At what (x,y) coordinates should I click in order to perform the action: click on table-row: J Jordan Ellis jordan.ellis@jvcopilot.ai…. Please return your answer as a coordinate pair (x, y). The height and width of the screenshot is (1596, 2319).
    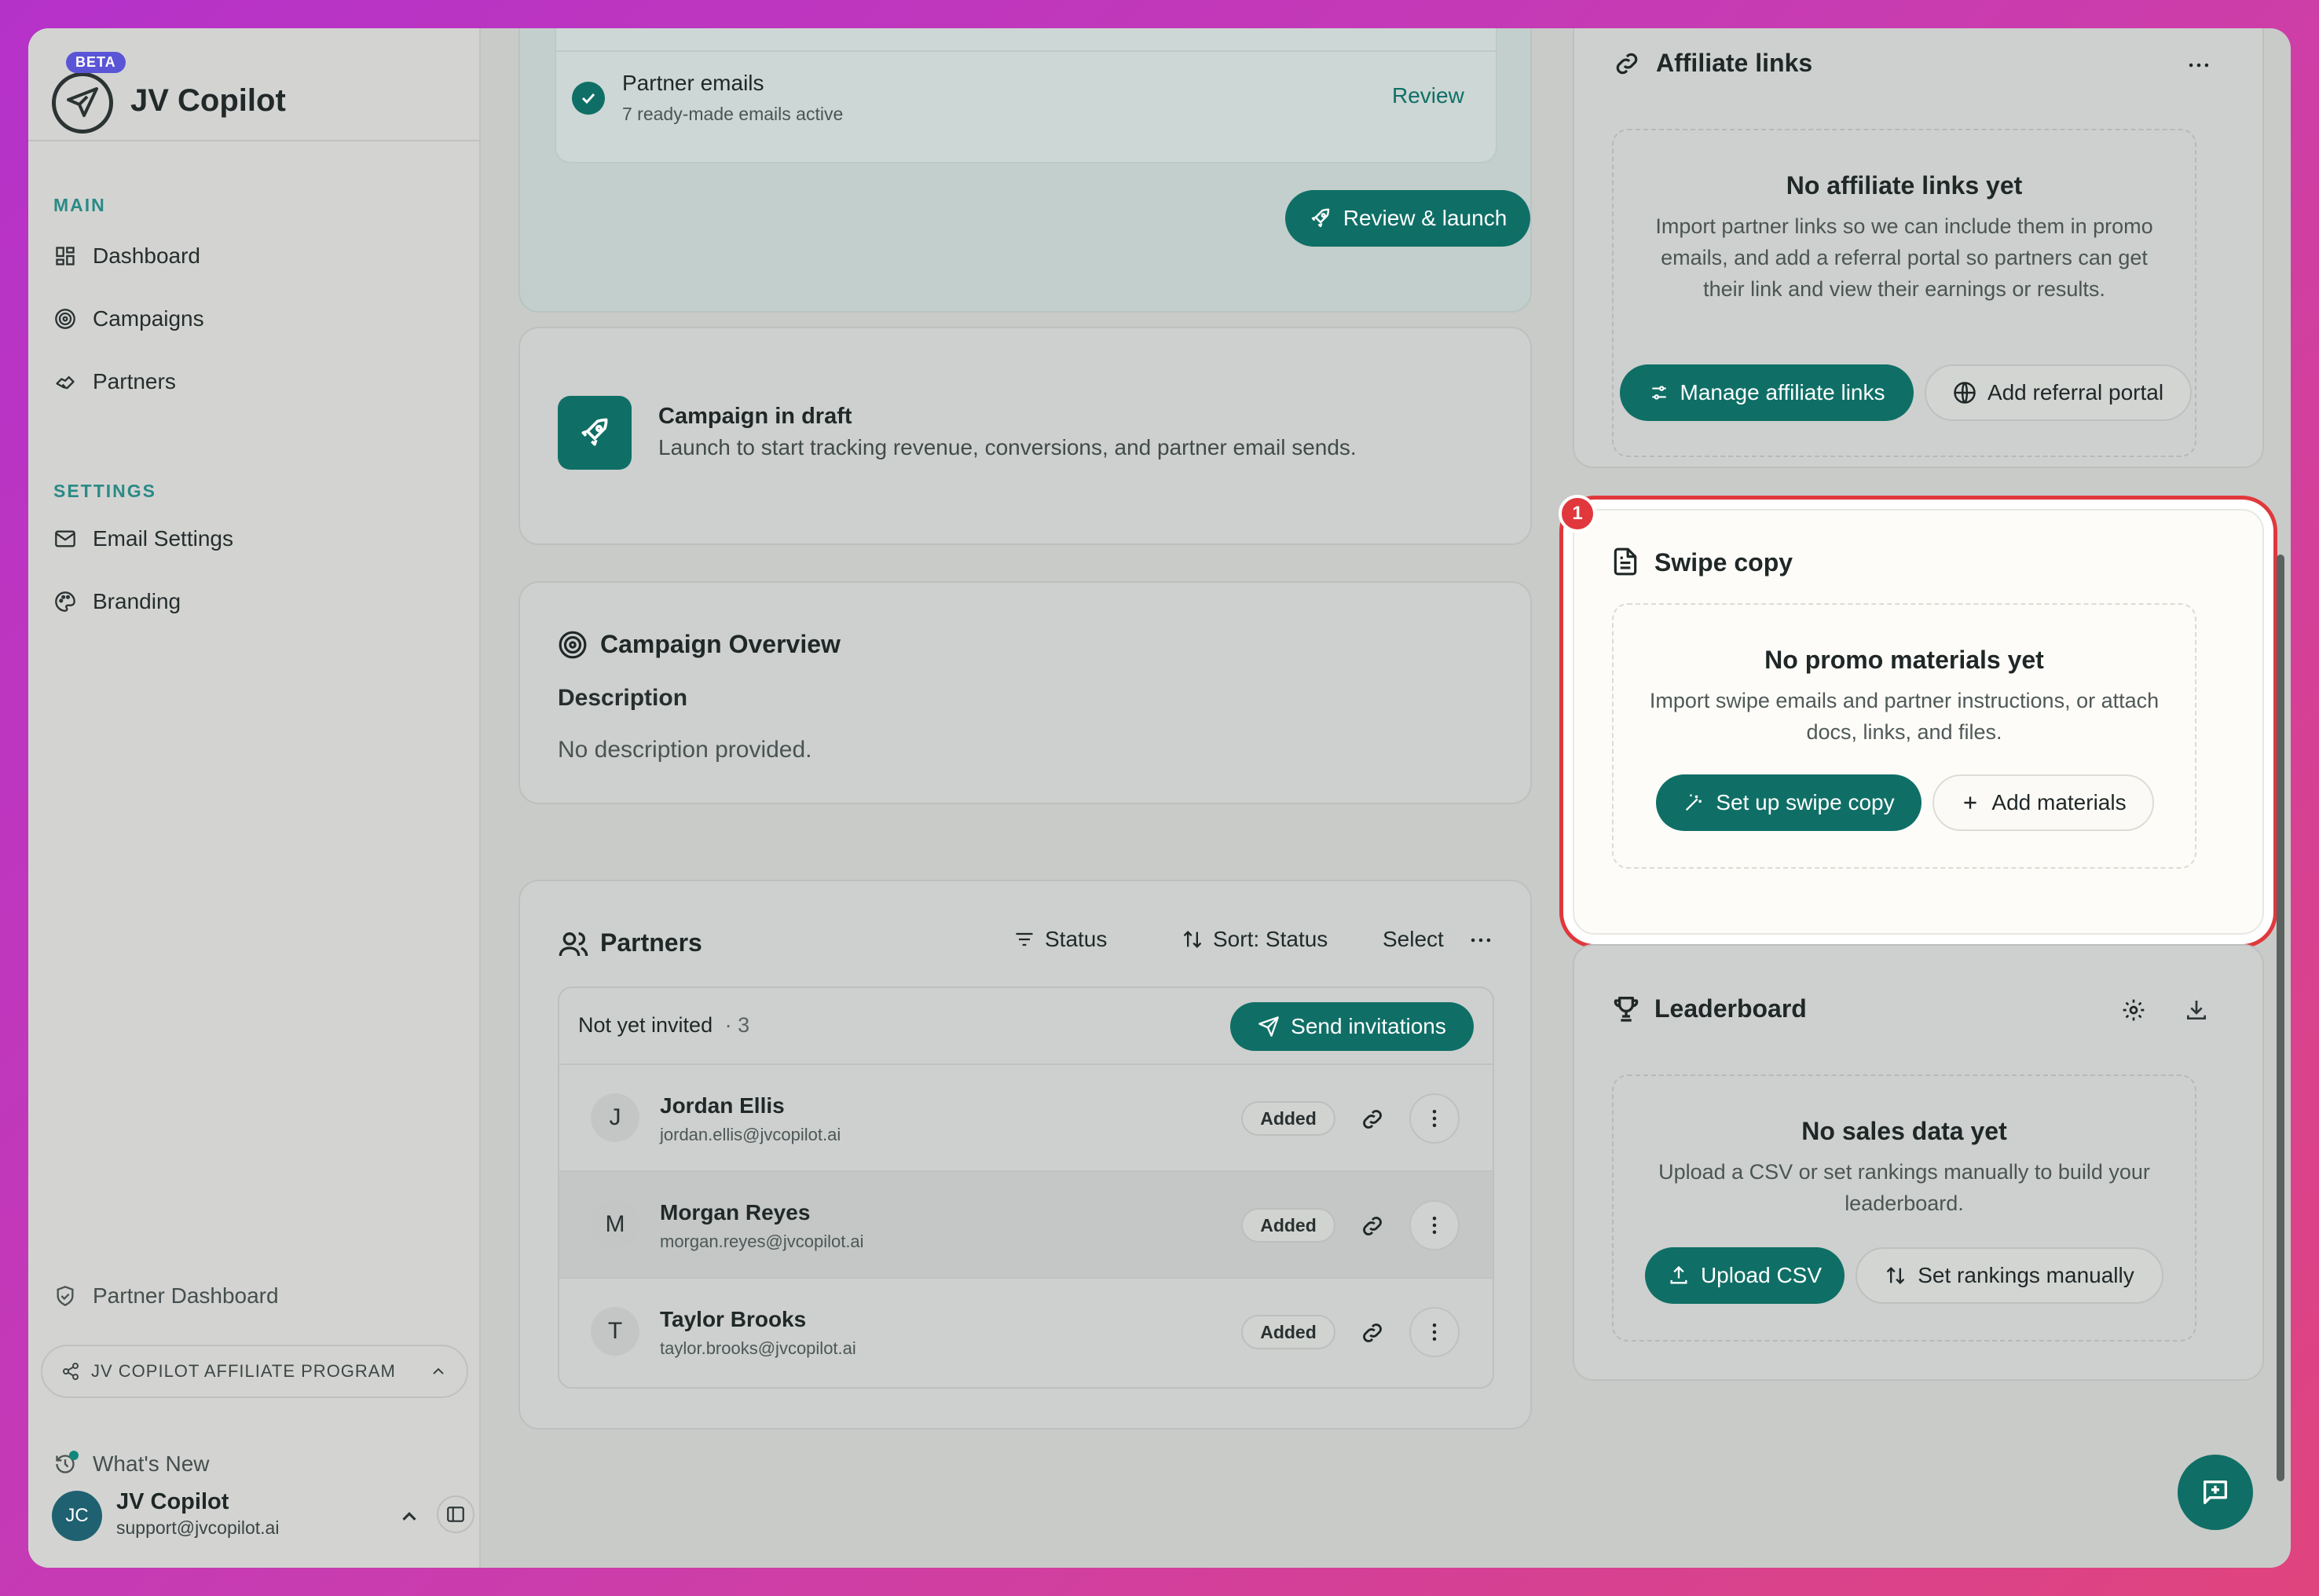
    Looking at the image, I should click on (1026, 1116).